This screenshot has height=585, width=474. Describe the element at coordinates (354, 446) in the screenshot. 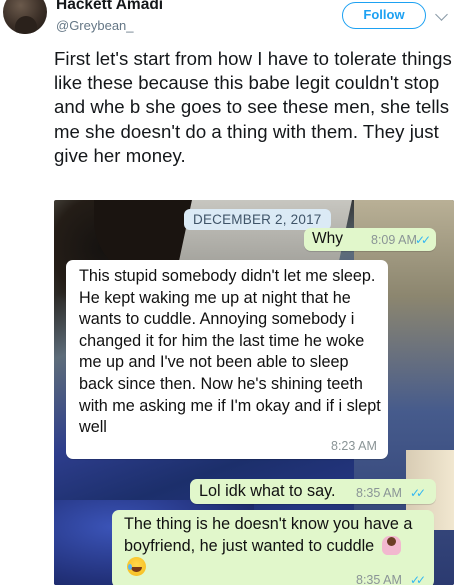

I see `message-time: 8:23 AM` at that location.